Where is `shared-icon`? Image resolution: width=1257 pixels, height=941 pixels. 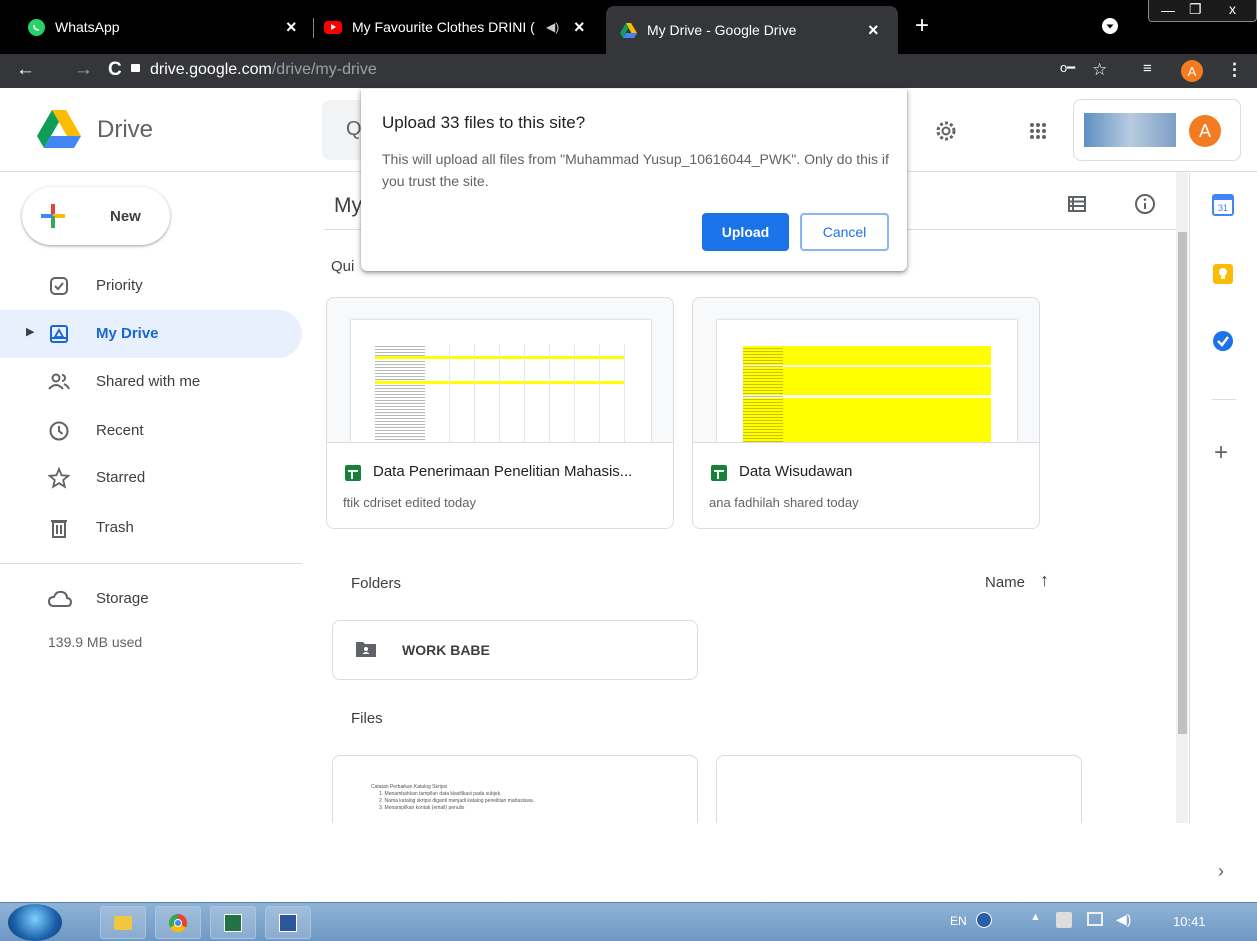
shared-icon is located at coordinates (59, 382).